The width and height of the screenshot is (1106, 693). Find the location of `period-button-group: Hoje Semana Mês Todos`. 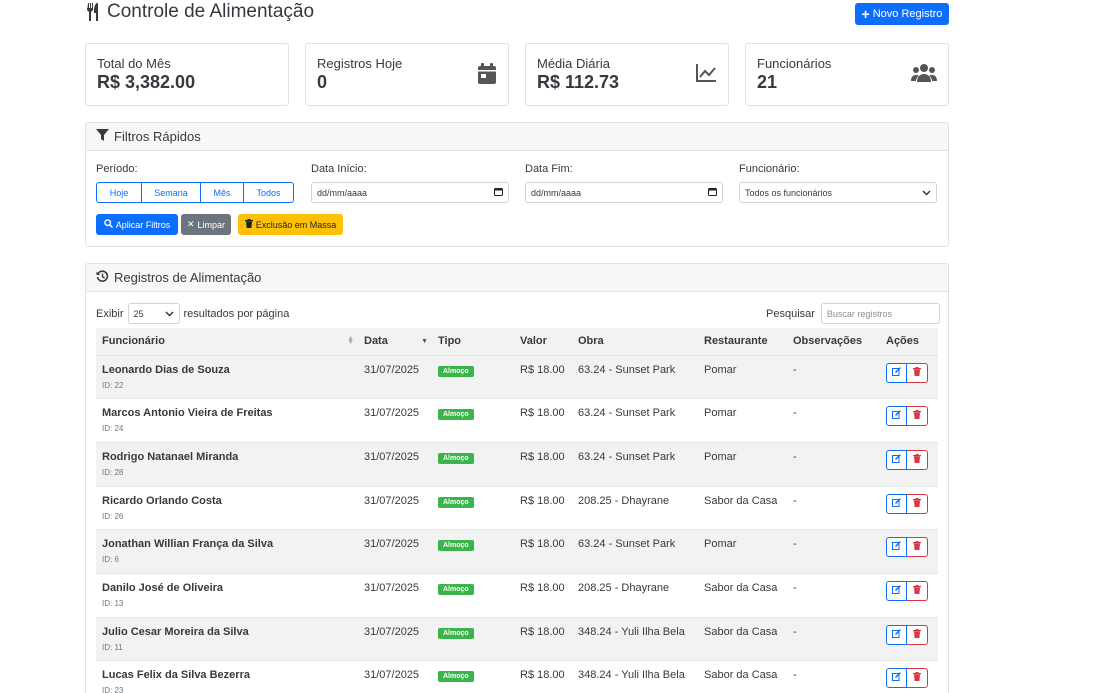

period-button-group: Hoje Semana Mês Todos is located at coordinates (195, 192).